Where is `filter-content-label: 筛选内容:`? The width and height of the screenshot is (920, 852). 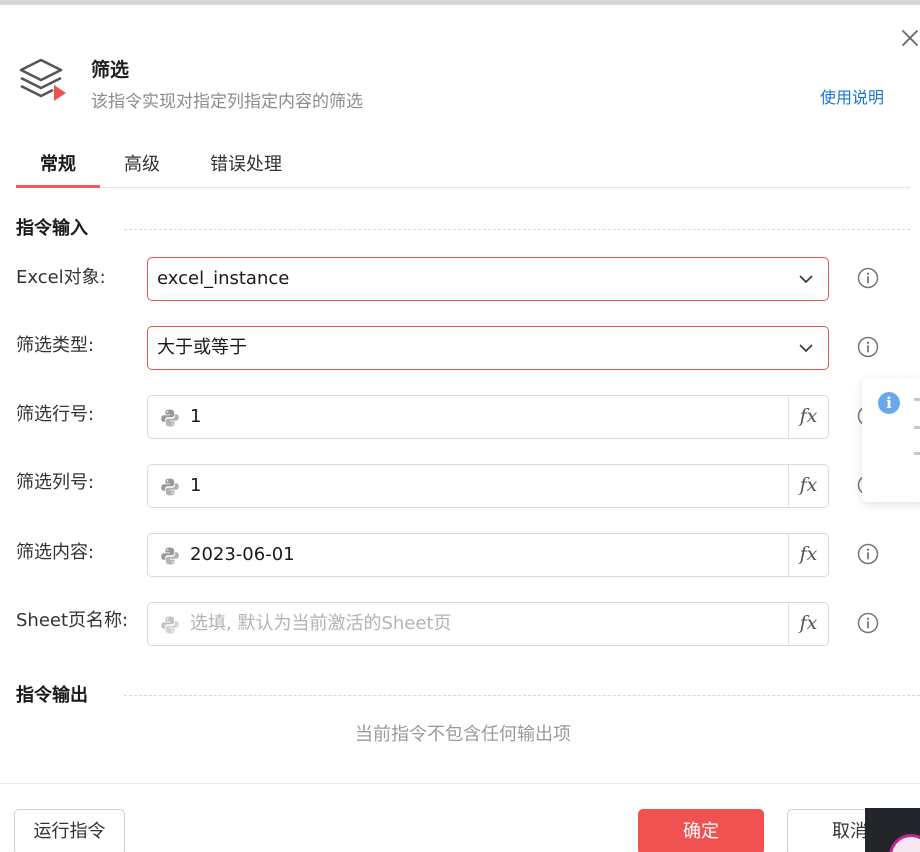 filter-content-label: 筛选内容: is located at coordinates (55, 552).